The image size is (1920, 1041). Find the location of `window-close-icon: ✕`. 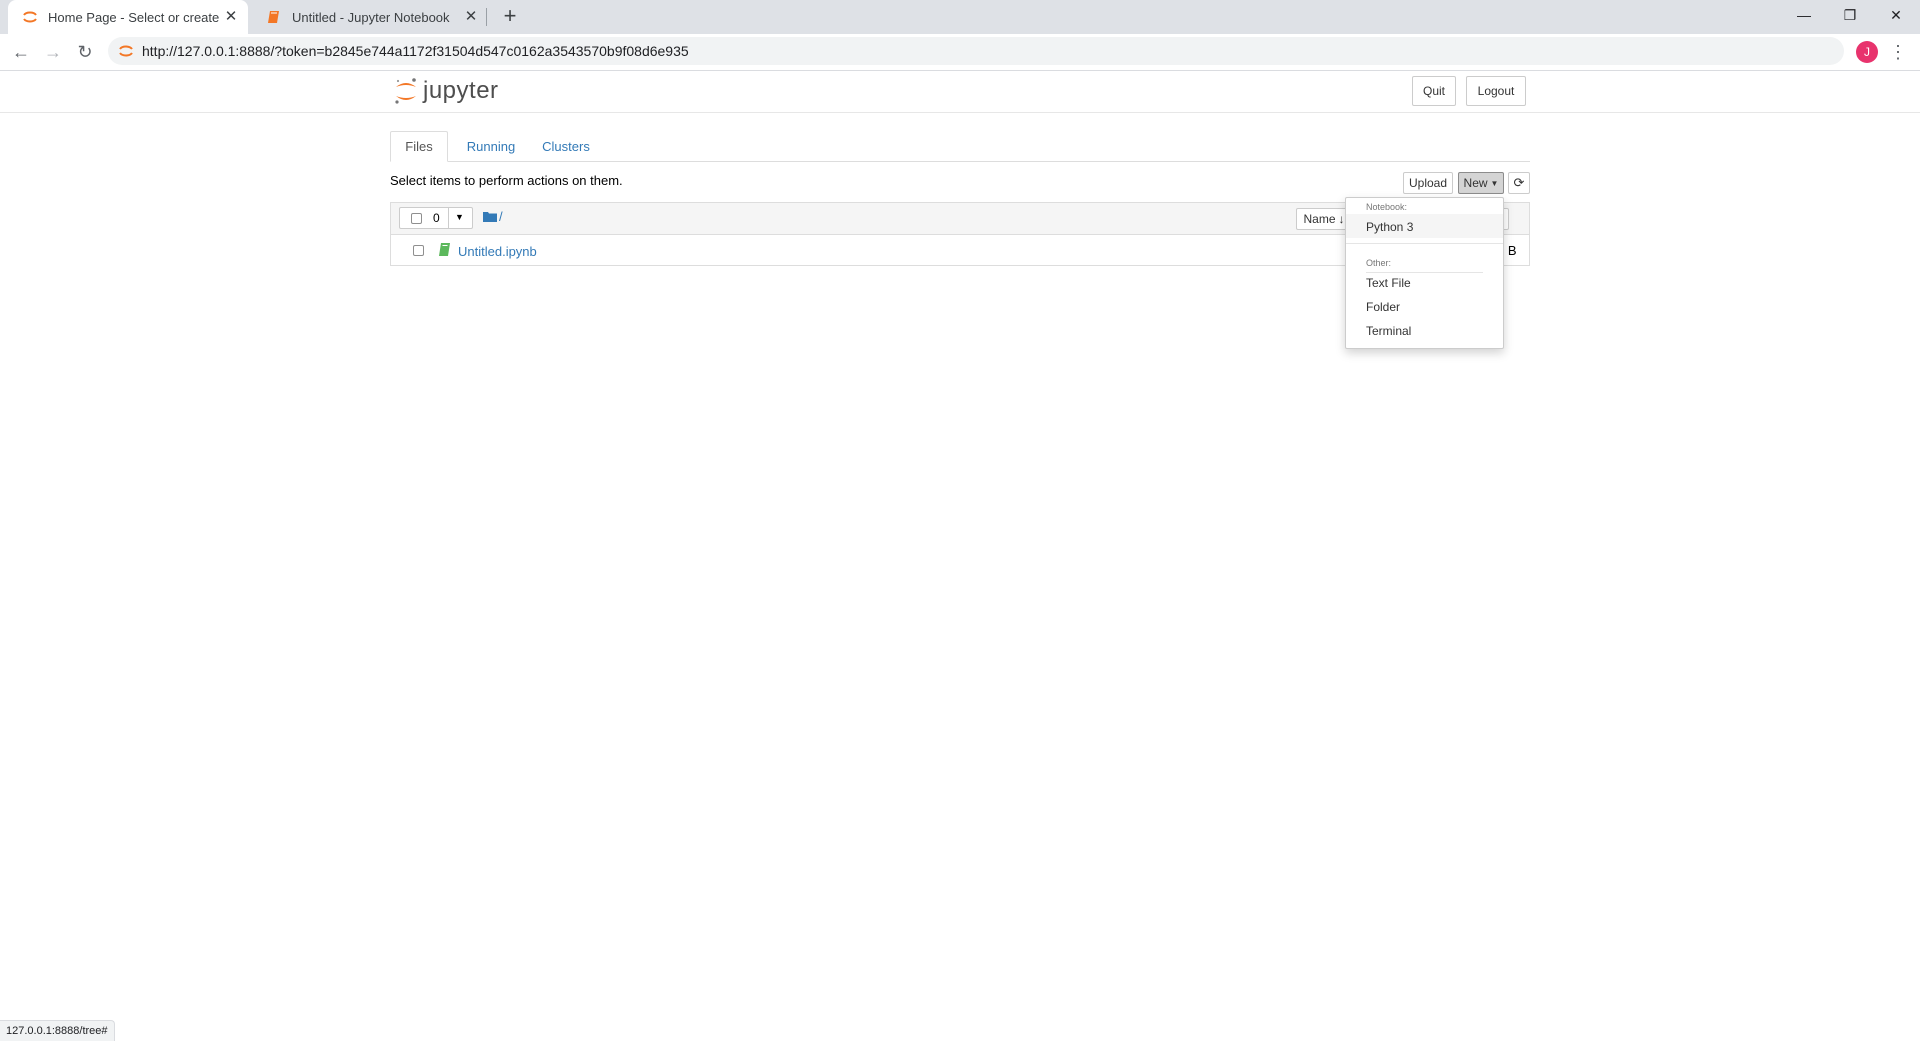

window-close-icon: ✕ is located at coordinates (1896, 15).